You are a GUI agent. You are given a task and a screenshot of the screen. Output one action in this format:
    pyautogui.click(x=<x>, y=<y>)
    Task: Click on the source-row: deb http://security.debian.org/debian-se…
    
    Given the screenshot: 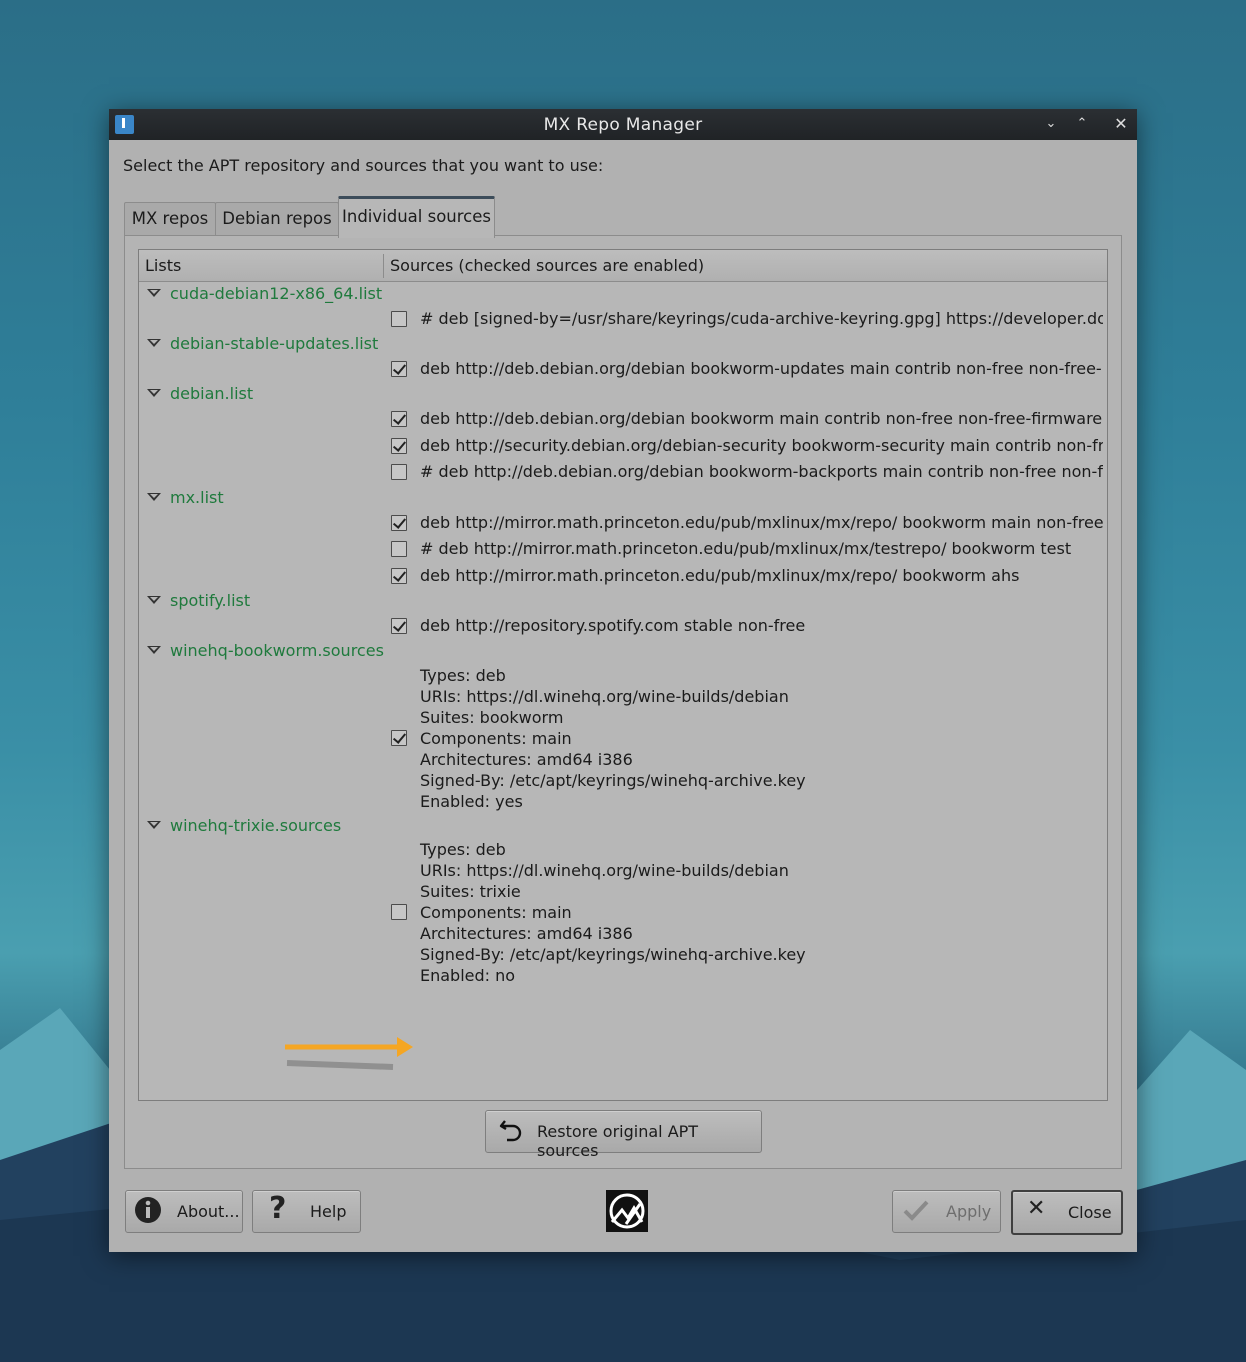 What is the action you would take?
    pyautogui.click(x=747, y=447)
    